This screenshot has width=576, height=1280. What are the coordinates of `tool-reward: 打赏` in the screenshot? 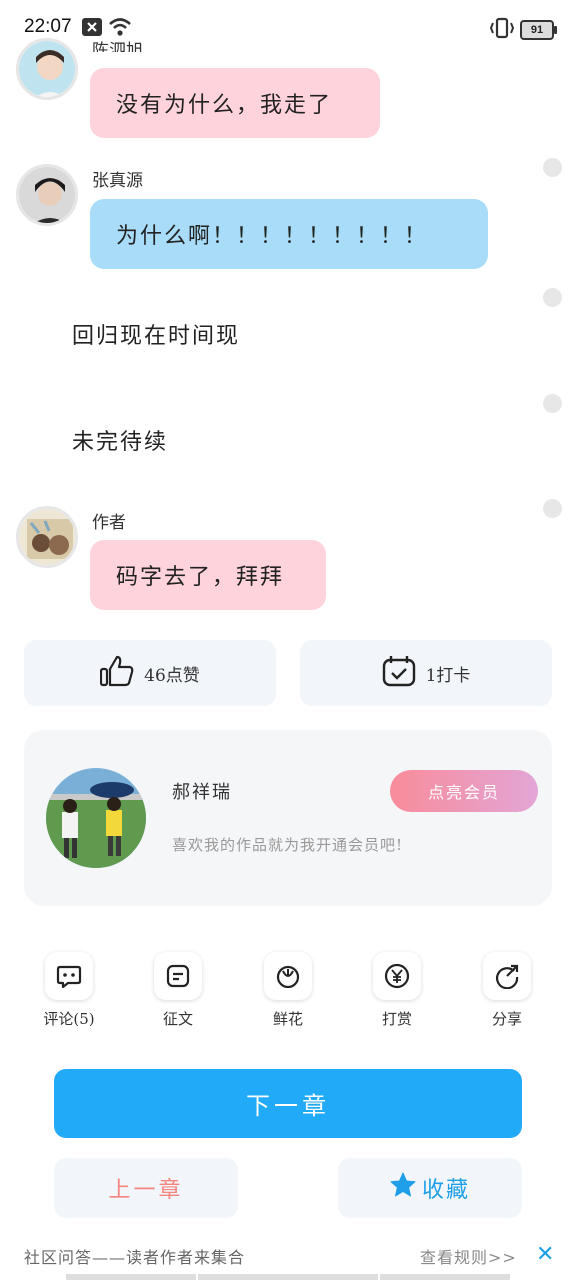 It's located at (397, 990).